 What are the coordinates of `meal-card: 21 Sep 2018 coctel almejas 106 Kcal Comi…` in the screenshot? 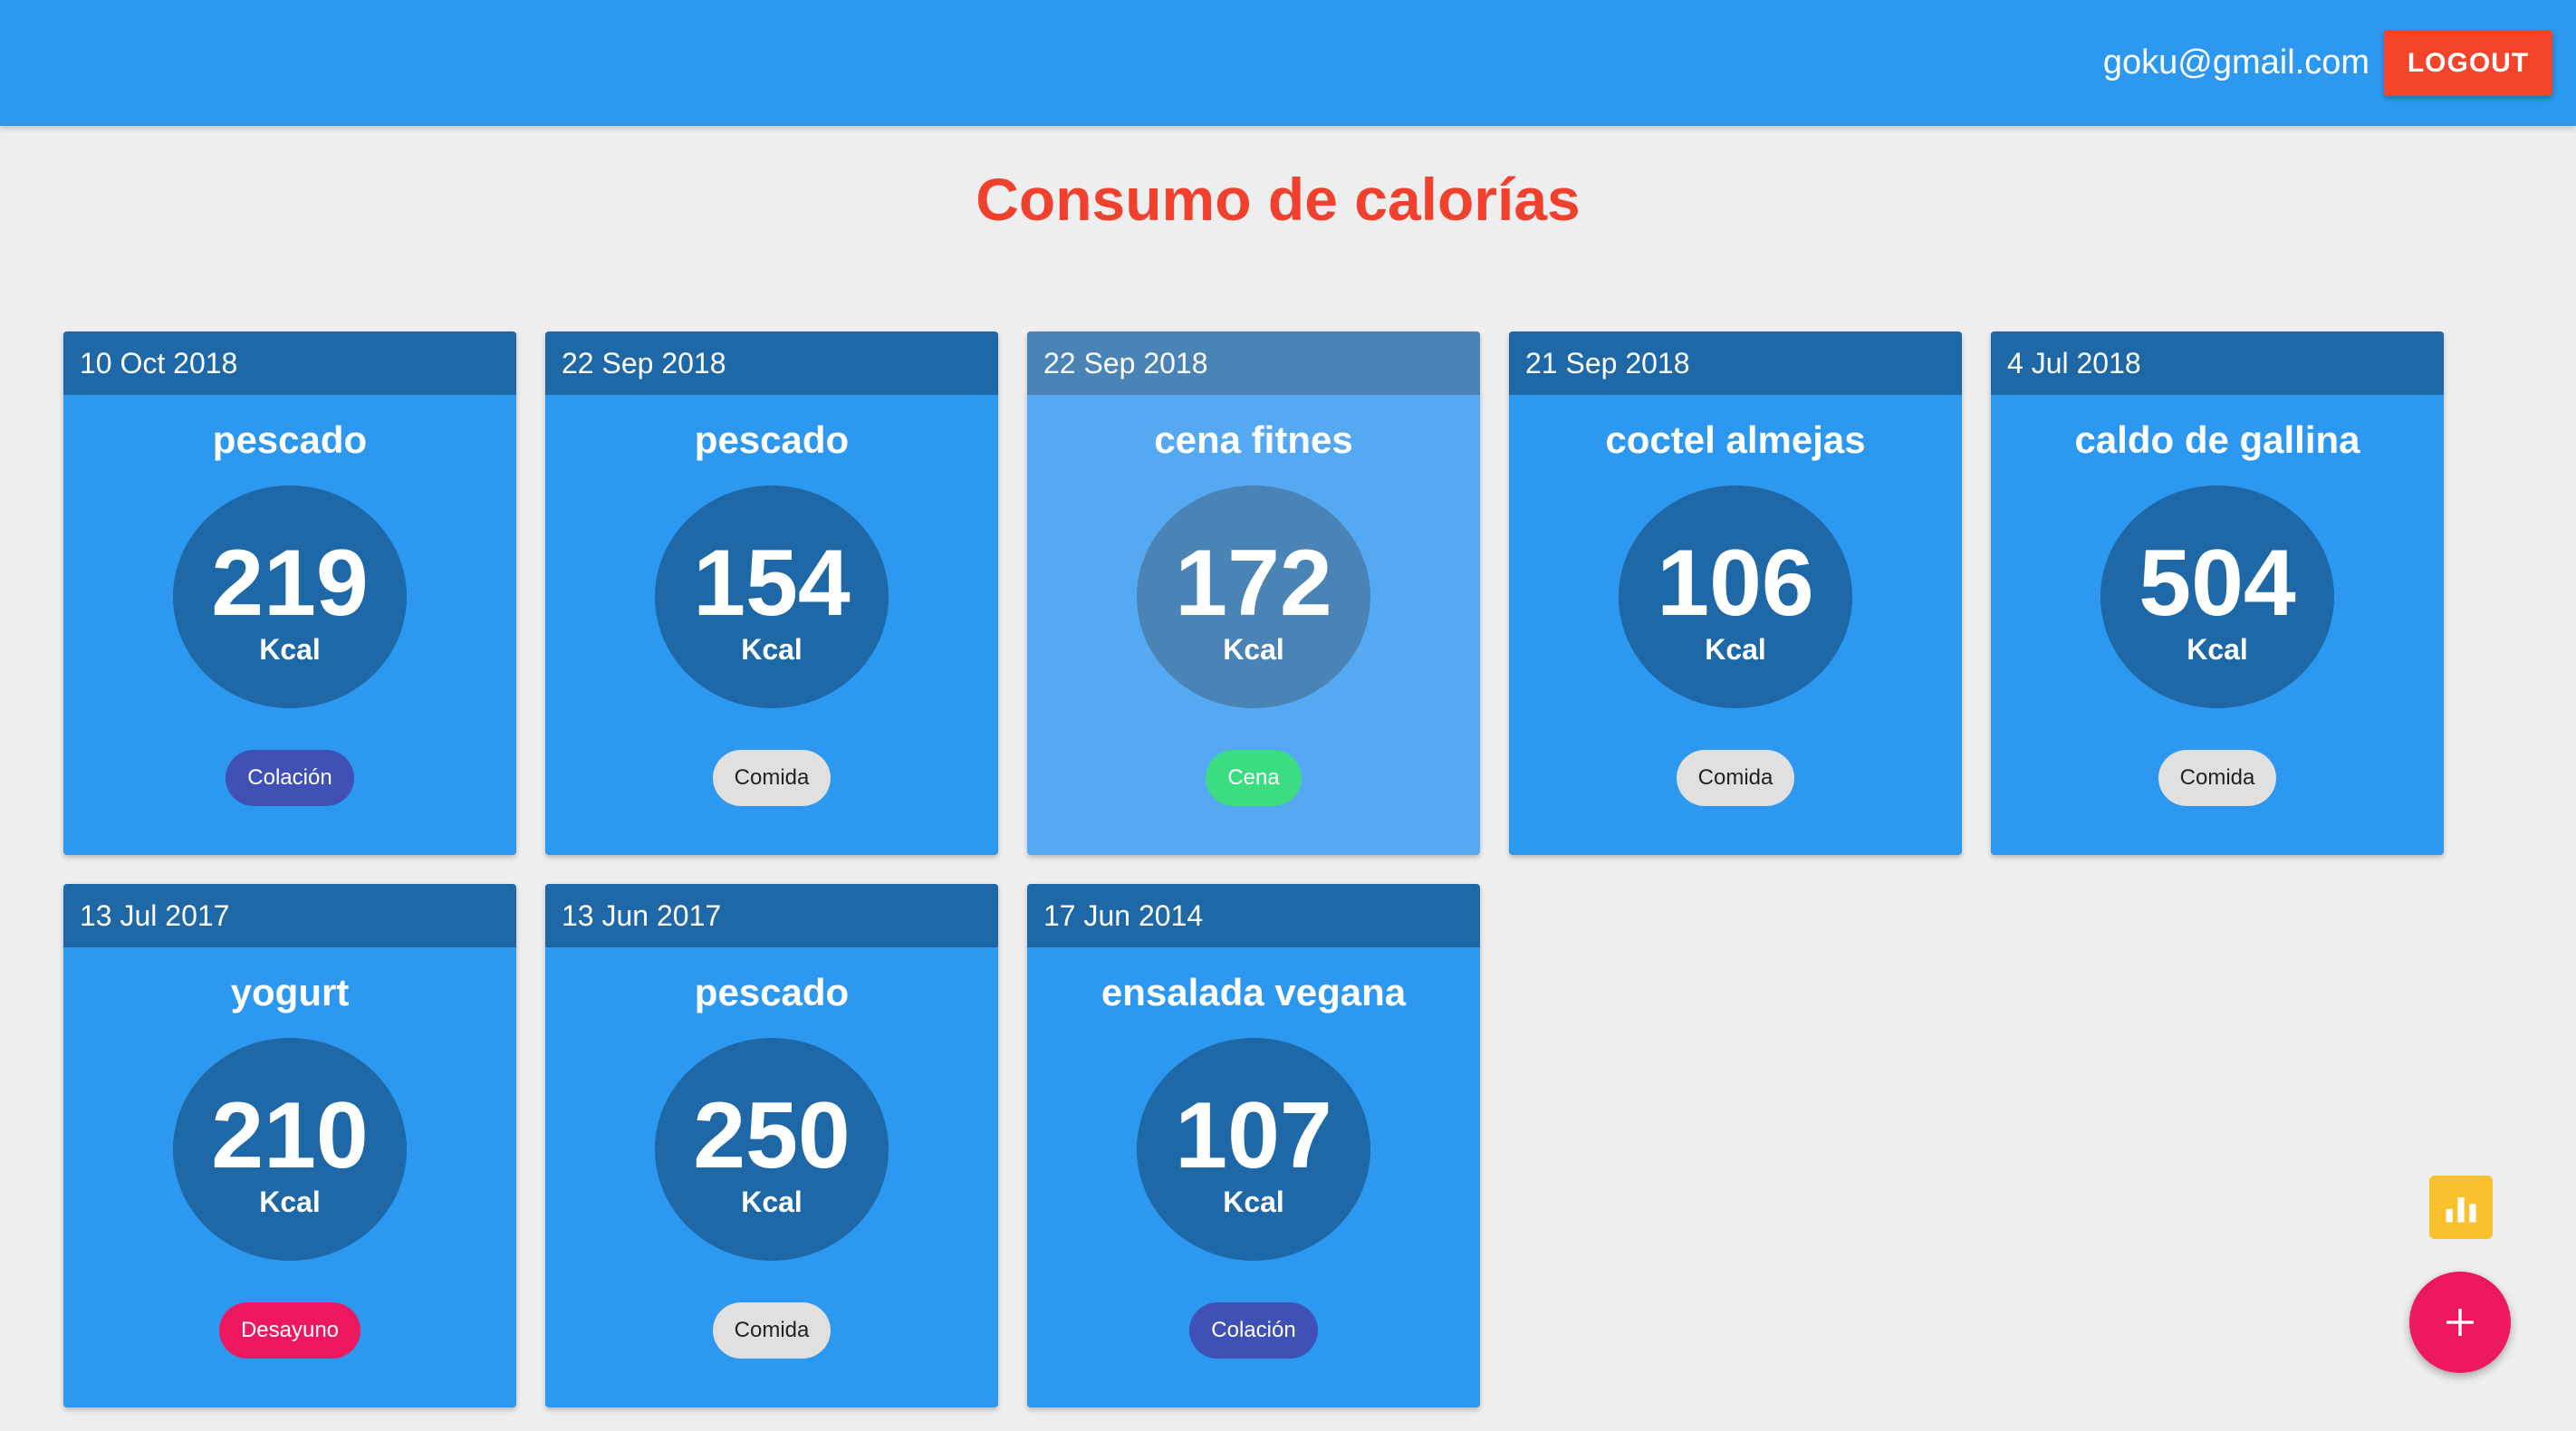 It's located at (1735, 593).